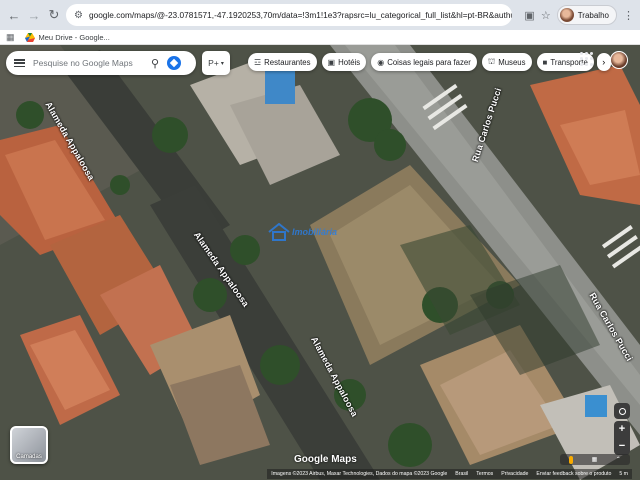 This screenshot has height=480, width=640. Describe the element at coordinates (155, 63) in the screenshot. I see `search-icon: ⚲` at that location.